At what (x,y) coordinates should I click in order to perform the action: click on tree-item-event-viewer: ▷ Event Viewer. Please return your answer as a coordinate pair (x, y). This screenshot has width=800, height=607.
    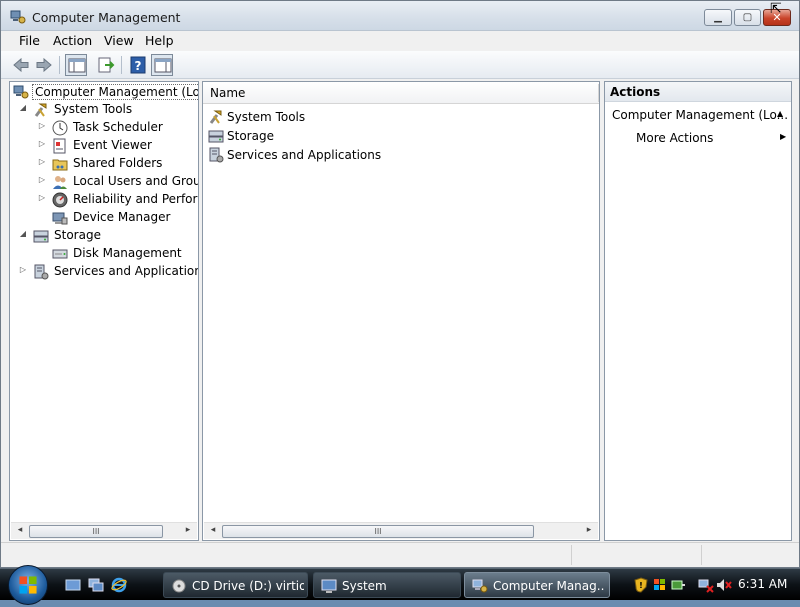
    Looking at the image, I should click on (104, 146).